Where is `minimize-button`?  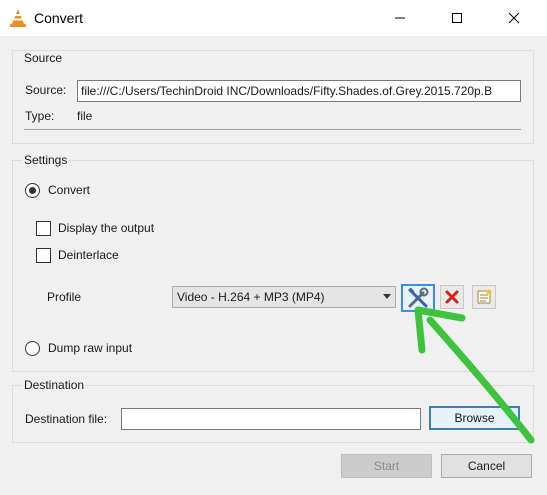
minimize-button is located at coordinates (400, 18).